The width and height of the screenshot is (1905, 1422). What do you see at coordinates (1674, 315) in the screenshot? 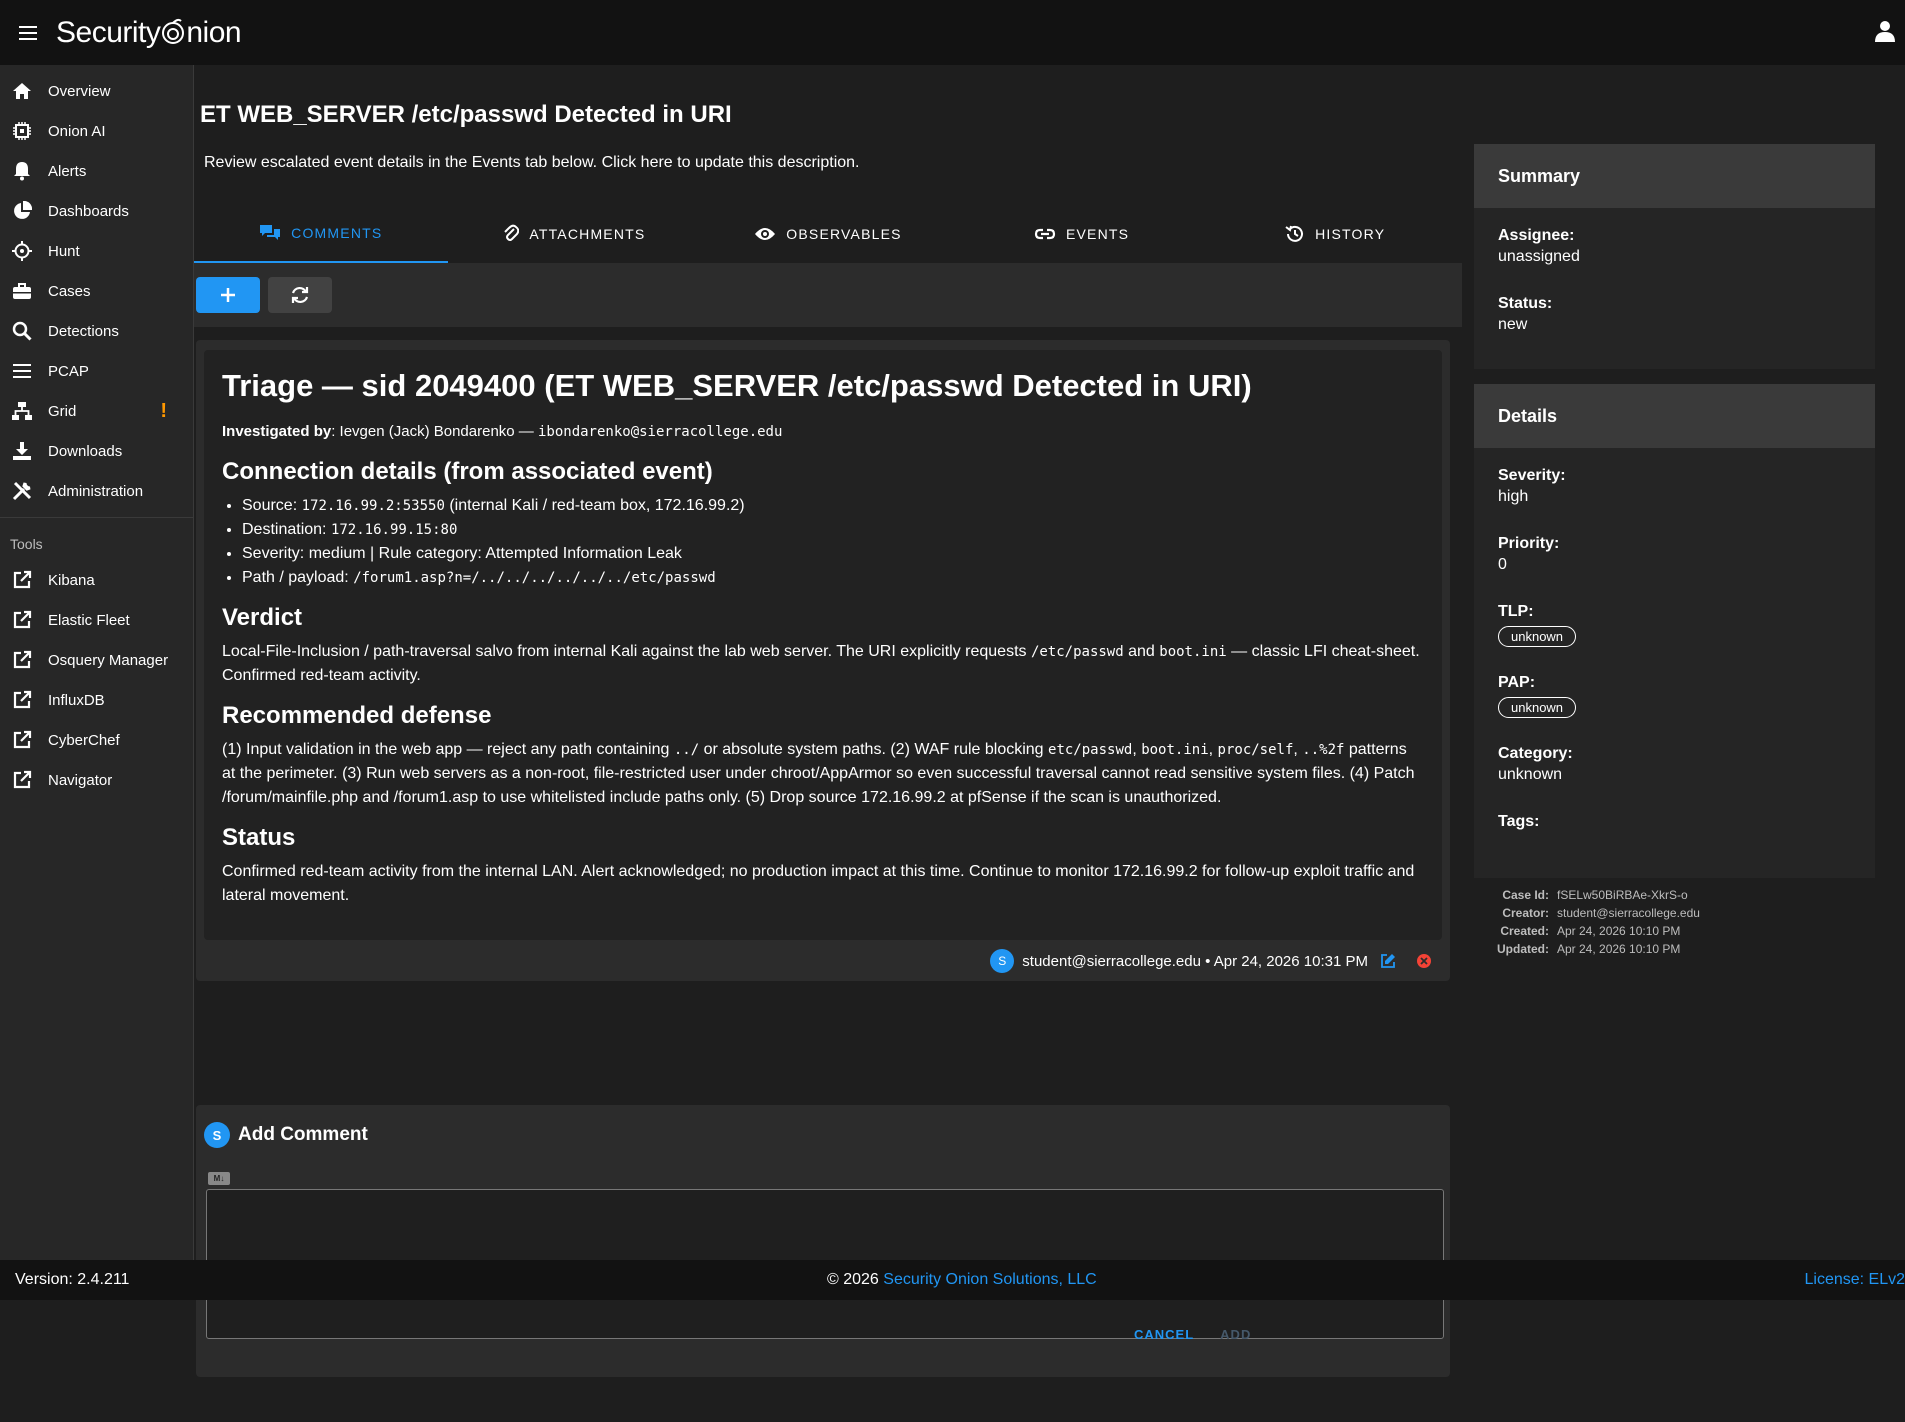
I see `status-field: Status: new` at bounding box center [1674, 315].